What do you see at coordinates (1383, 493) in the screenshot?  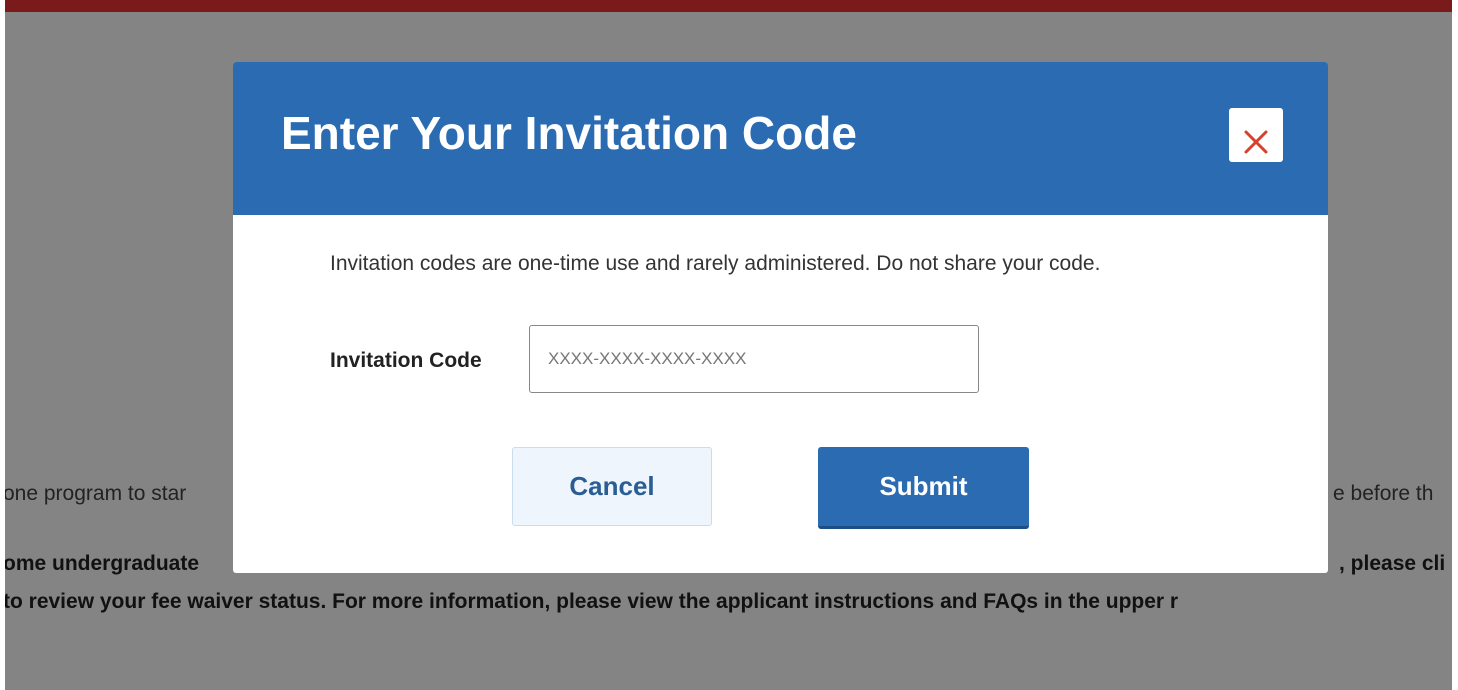 I see `background-text-line-1-right: e before th` at bounding box center [1383, 493].